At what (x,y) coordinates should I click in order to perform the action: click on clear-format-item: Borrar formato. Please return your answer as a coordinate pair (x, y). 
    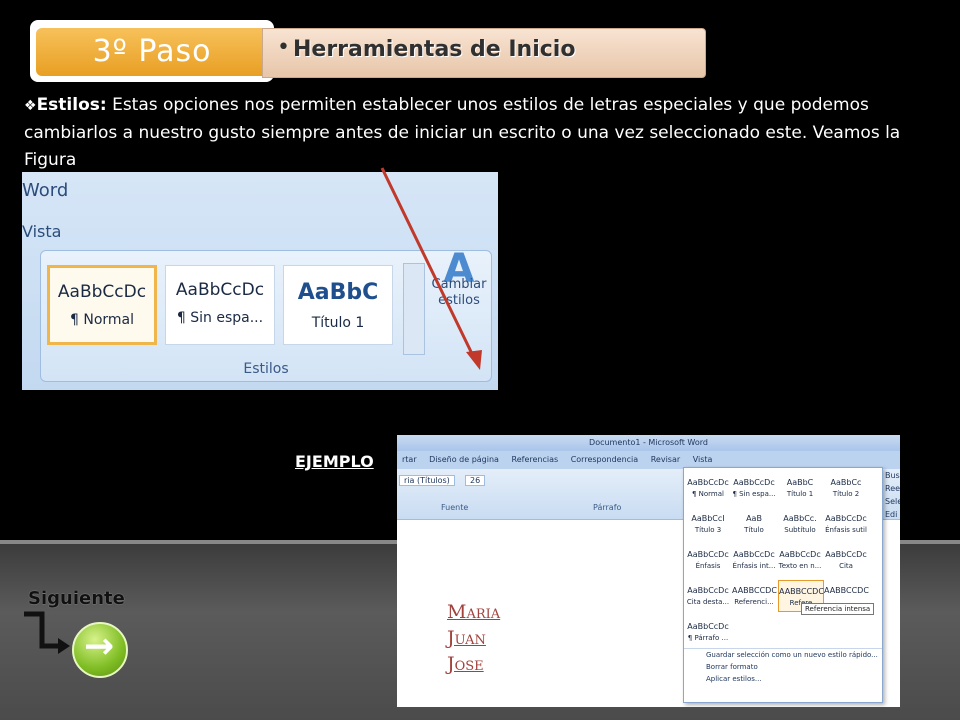
    Looking at the image, I should click on (783, 667).